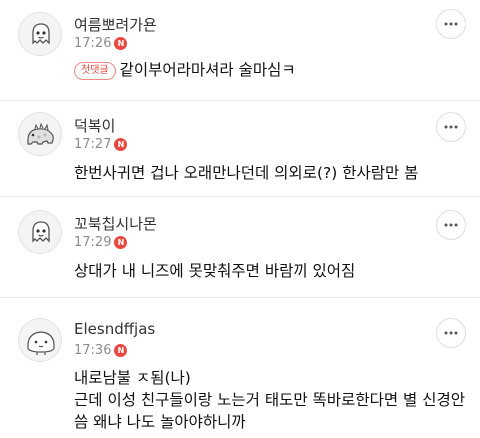  I want to click on comment-line: 내로남불 ㅈ됨(나), so click(132, 378).